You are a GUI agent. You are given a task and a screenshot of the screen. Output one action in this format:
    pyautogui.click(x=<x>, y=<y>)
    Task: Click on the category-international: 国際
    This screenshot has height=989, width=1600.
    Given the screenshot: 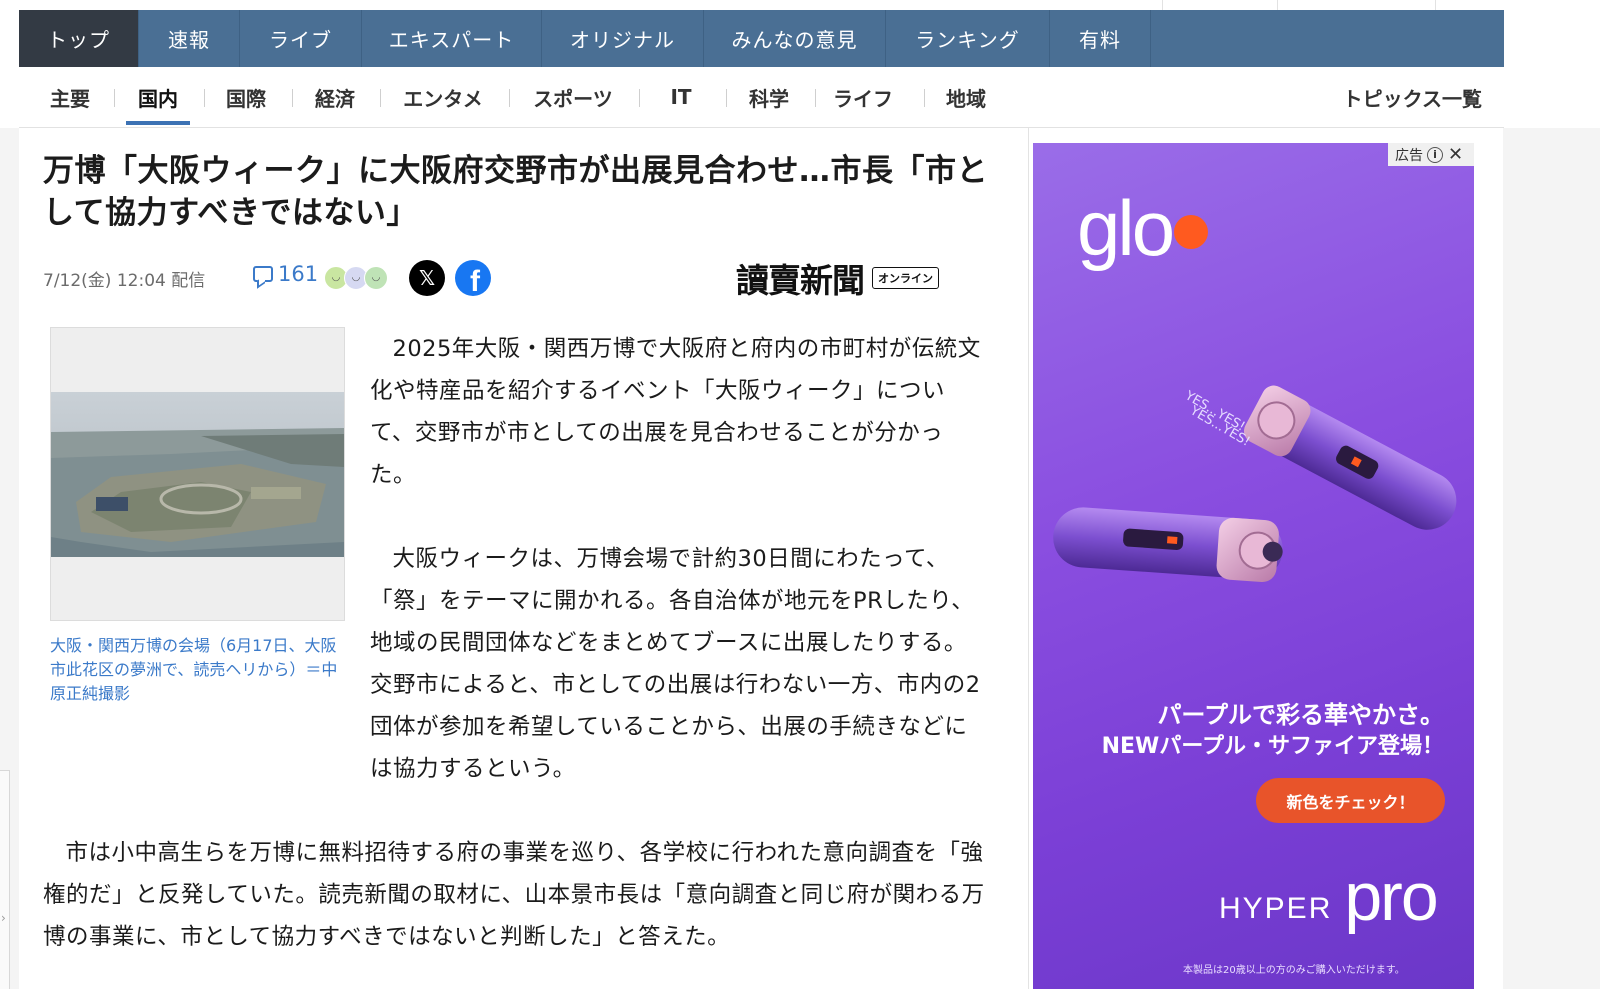 What is the action you would take?
    pyautogui.click(x=246, y=97)
    